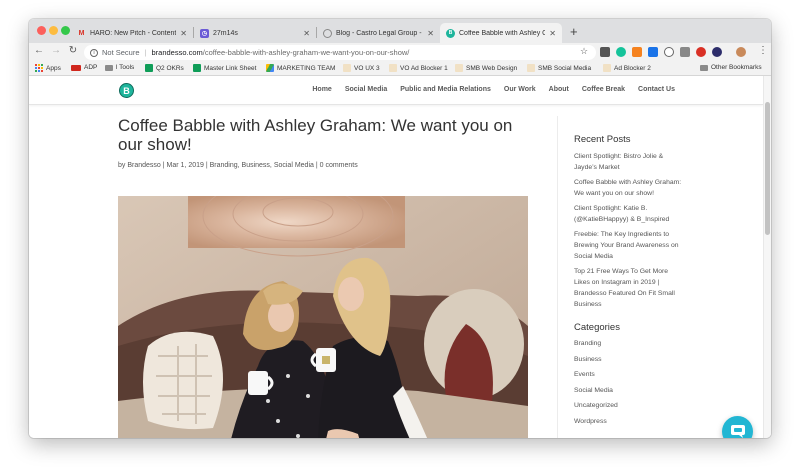 The height and width of the screenshot is (476, 800). I want to click on bookmark-ad-blocker-2: Ad Blocker 2, so click(627, 68).